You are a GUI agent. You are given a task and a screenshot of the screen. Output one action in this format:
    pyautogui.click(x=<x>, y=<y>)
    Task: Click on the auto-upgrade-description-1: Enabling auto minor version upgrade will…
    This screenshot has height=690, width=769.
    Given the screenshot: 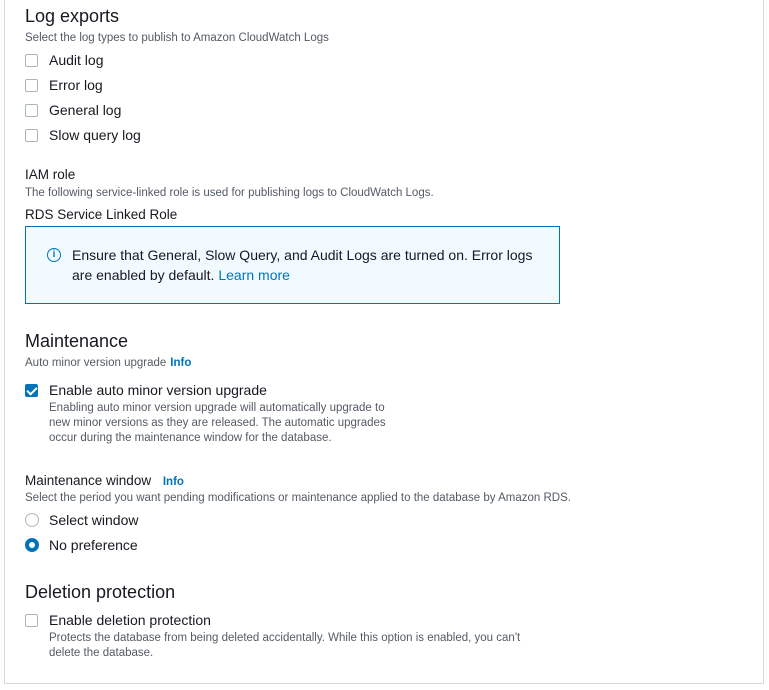 What is the action you would take?
    pyautogui.click(x=217, y=408)
    